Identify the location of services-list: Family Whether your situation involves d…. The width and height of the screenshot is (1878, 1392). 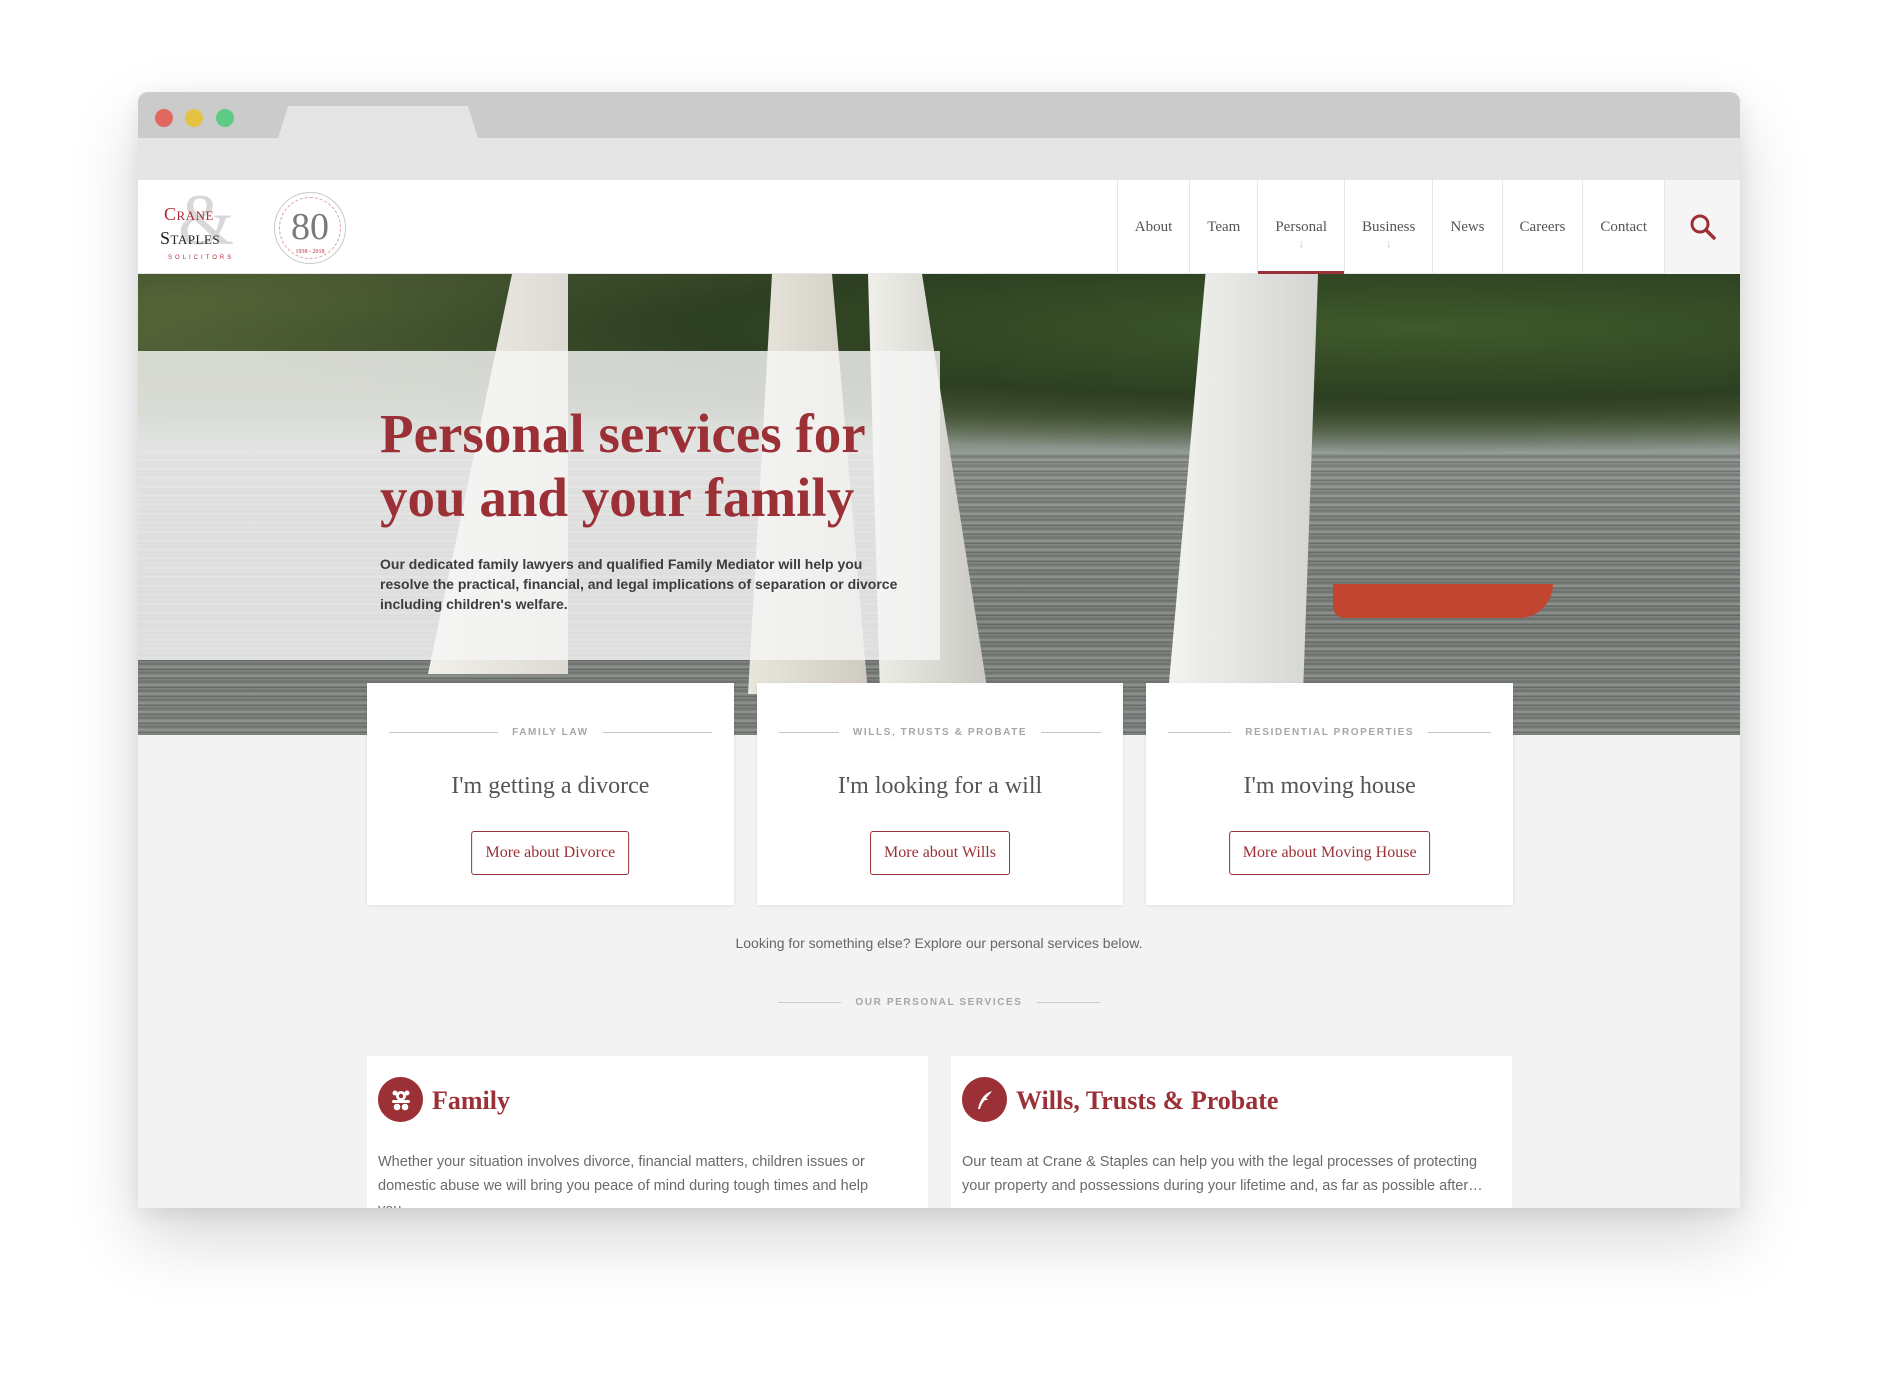
(940, 1132).